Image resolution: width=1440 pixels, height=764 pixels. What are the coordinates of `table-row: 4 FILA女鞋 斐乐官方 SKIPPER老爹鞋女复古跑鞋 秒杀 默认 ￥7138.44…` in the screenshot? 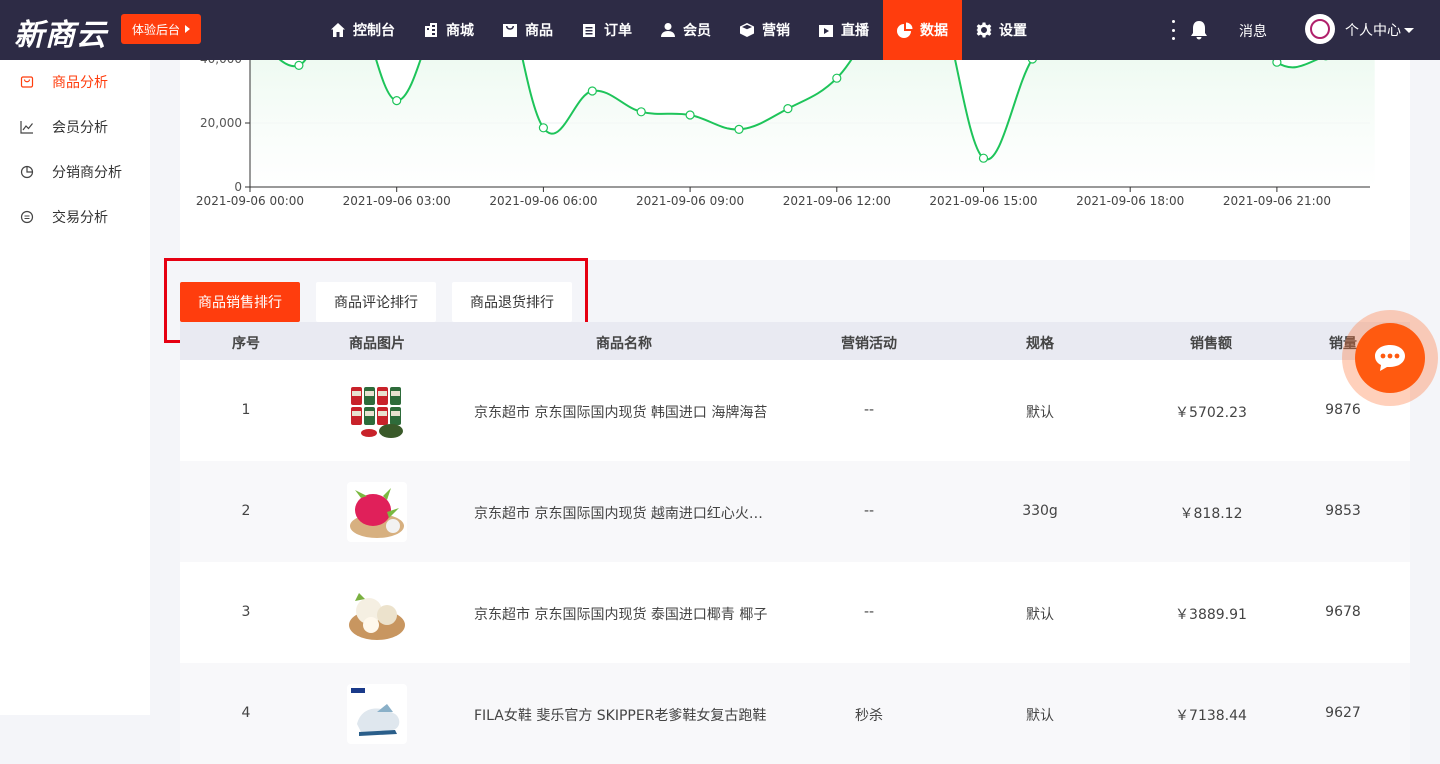 It's located at (795, 713).